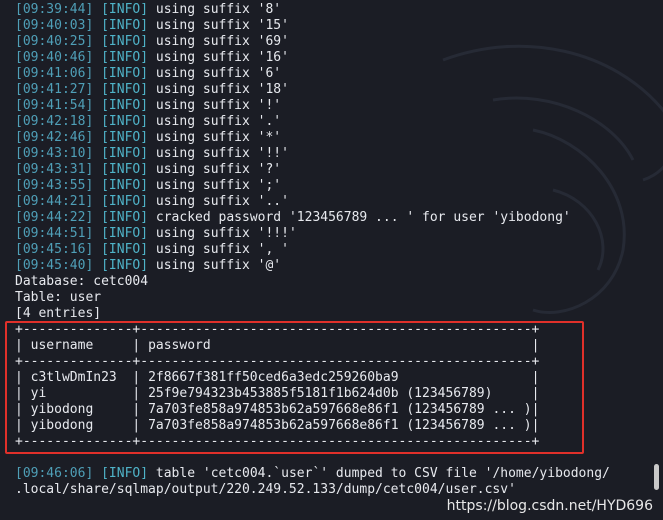  What do you see at coordinates (335, 58) in the screenshot?
I see `log-line: [09:40:46] [INFO] using suffix '16'` at bounding box center [335, 58].